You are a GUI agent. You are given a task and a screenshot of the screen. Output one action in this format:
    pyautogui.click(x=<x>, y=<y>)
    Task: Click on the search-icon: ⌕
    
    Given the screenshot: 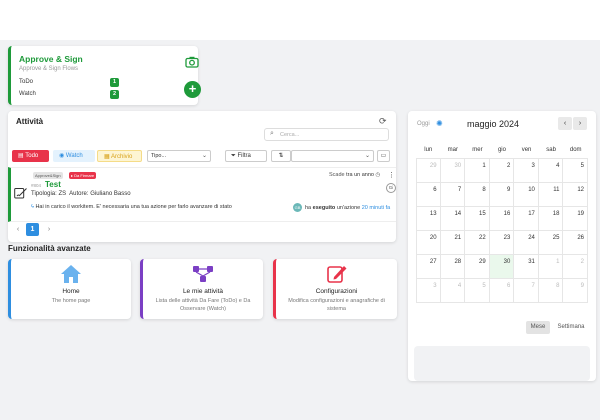 What is the action you would take?
    pyautogui.click(x=272, y=133)
    